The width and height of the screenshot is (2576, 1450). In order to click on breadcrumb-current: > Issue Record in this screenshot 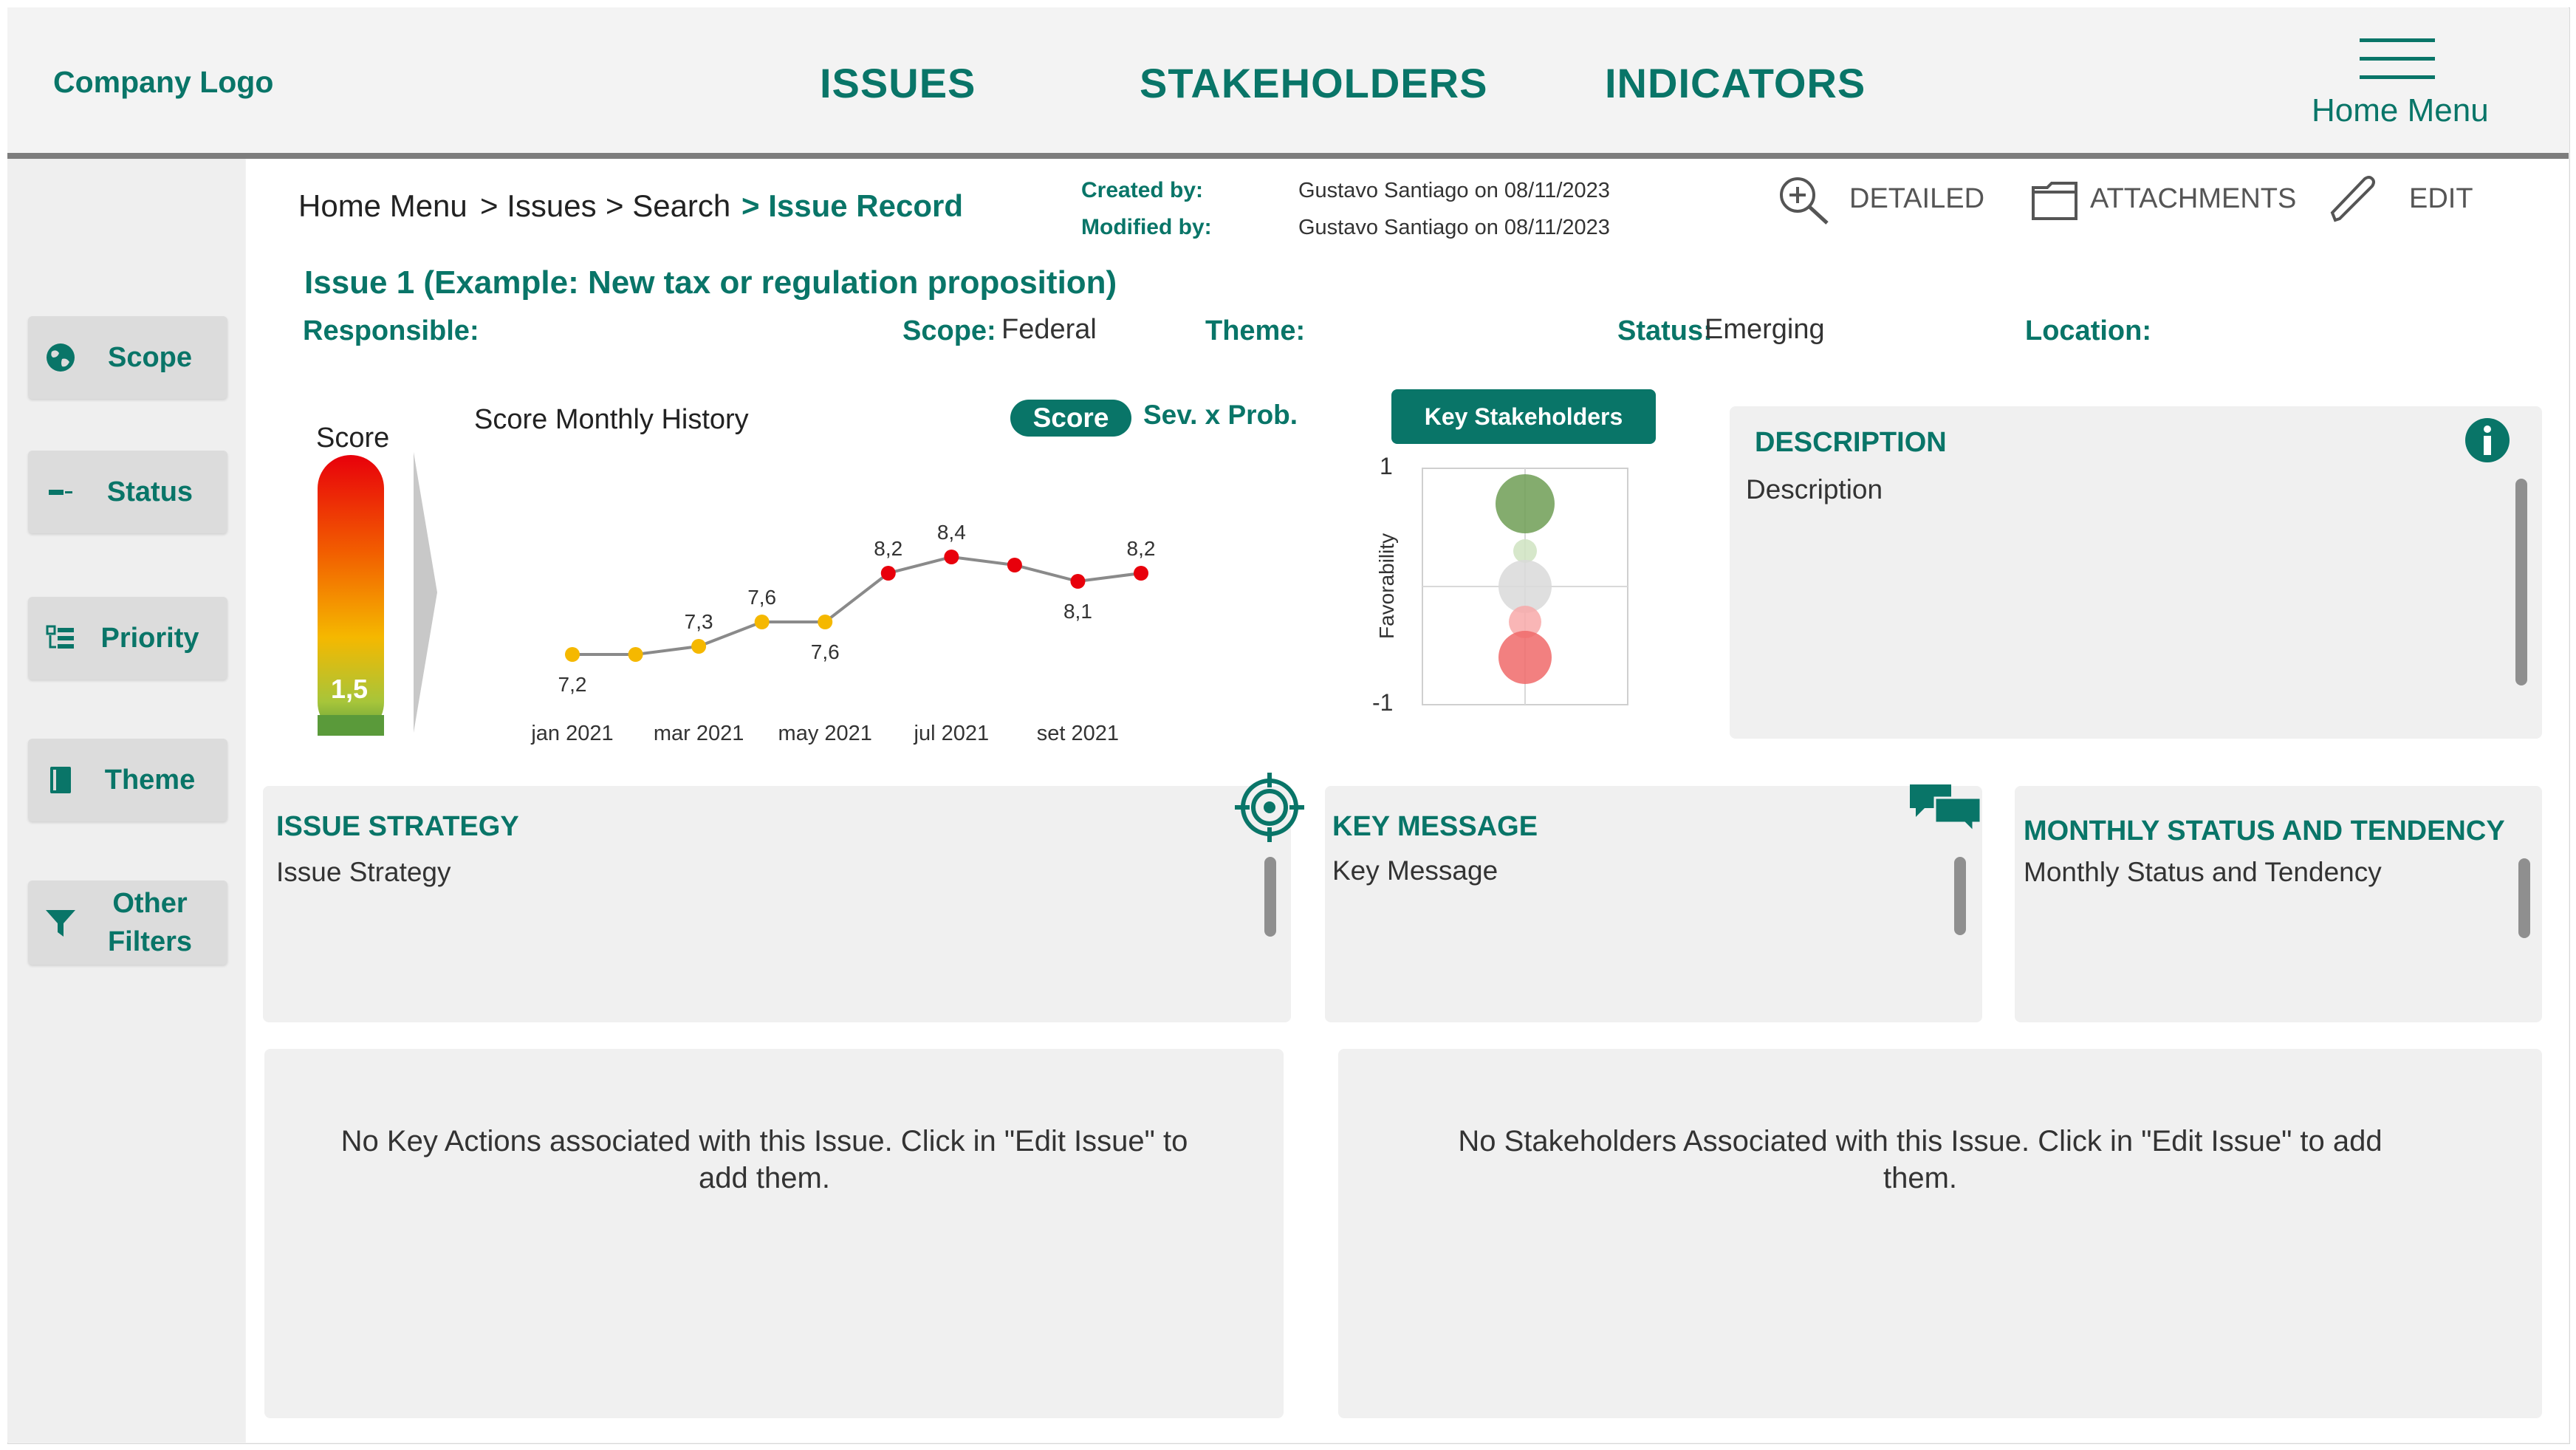, I will do `click(852, 206)`.